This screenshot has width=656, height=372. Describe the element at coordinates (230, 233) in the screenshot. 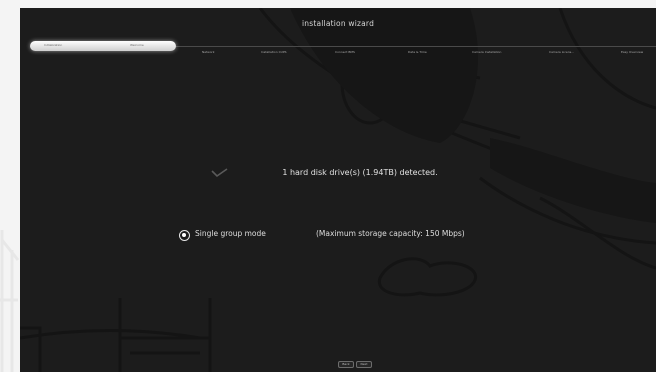

I see `single-group-mode-label: Single group mode` at that location.